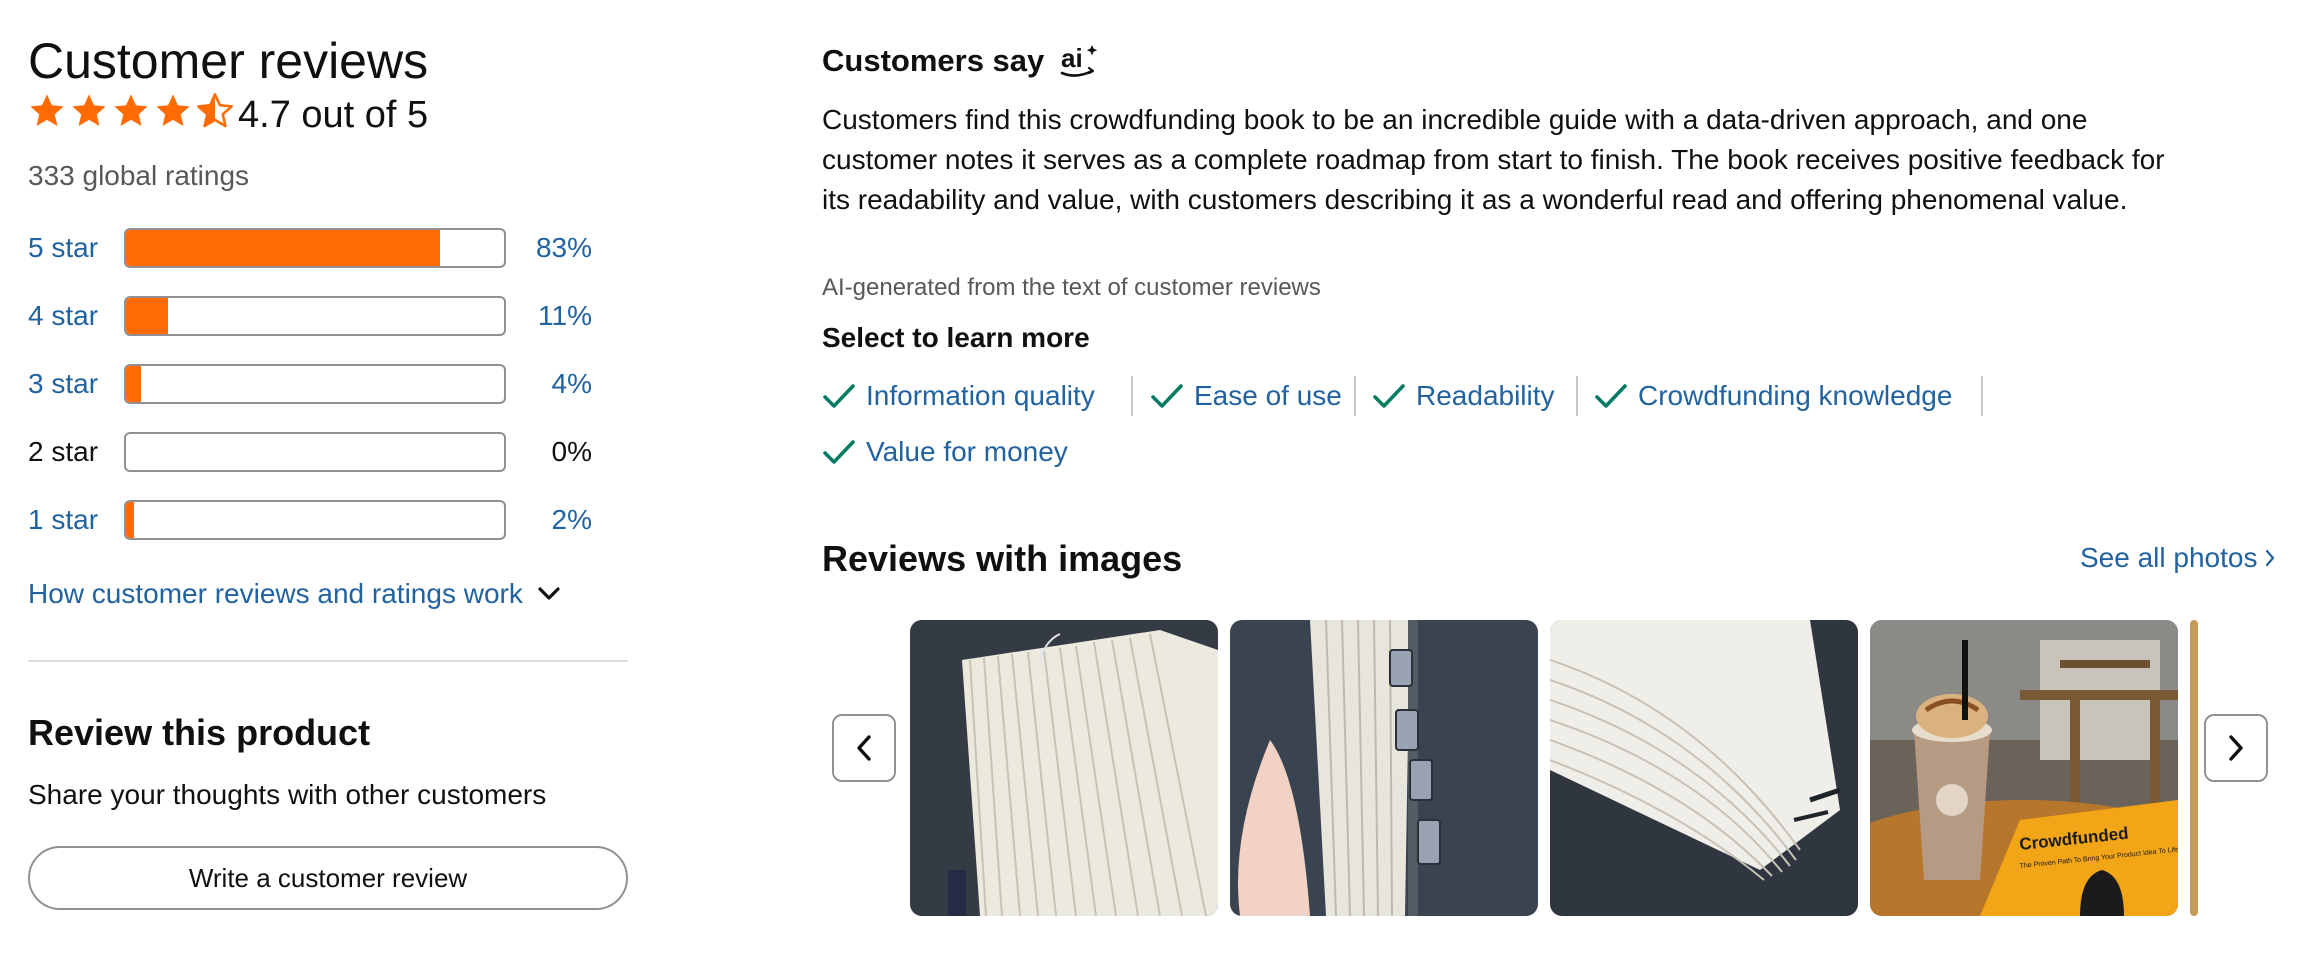  What do you see at coordinates (1002, 558) in the screenshot?
I see `reviews-with-images-title: Reviews with images` at bounding box center [1002, 558].